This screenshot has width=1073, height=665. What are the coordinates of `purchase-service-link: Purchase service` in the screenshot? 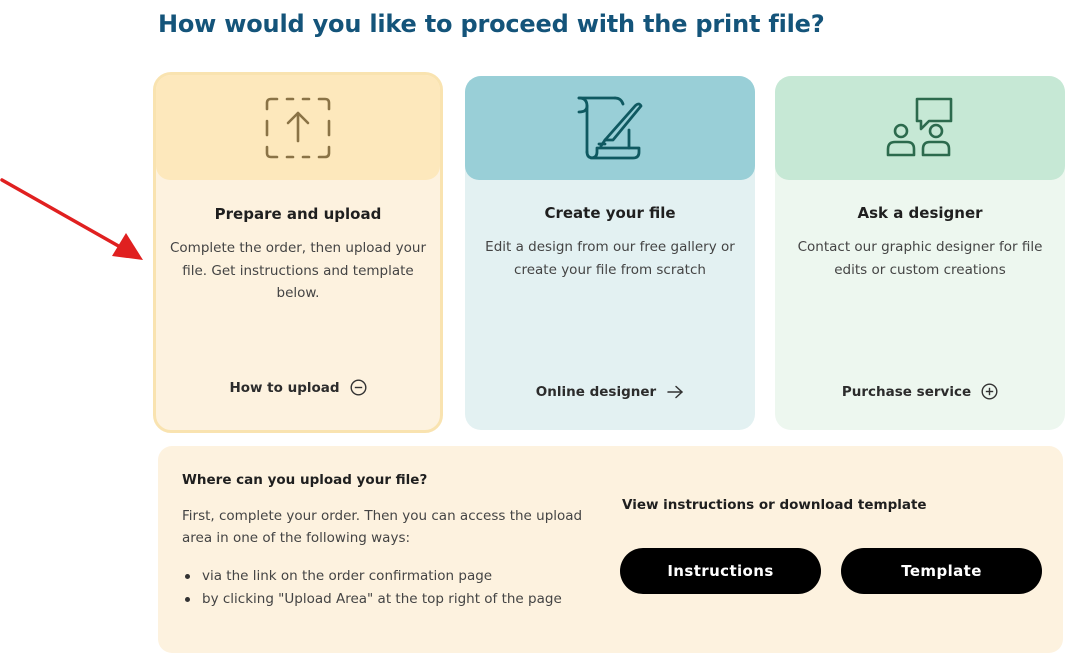 It's located at (920, 391).